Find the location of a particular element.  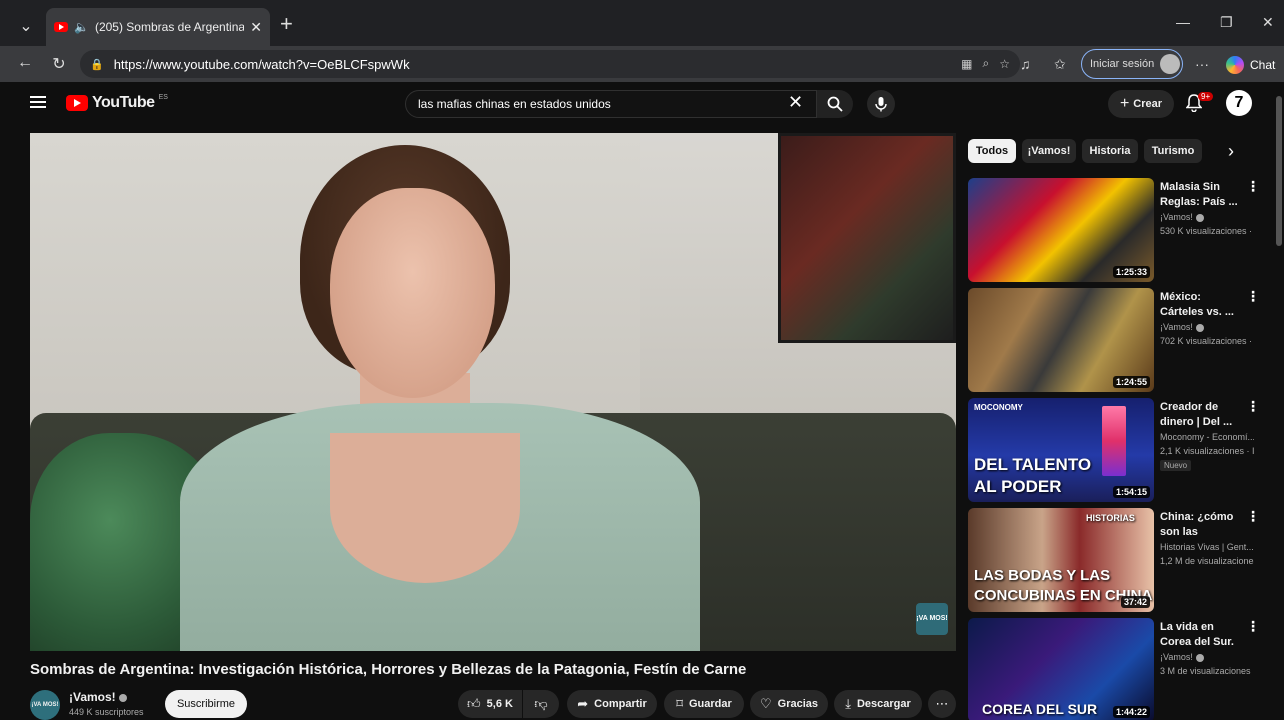

thanks-heart-icon: ♡ is located at coordinates (765, 703).